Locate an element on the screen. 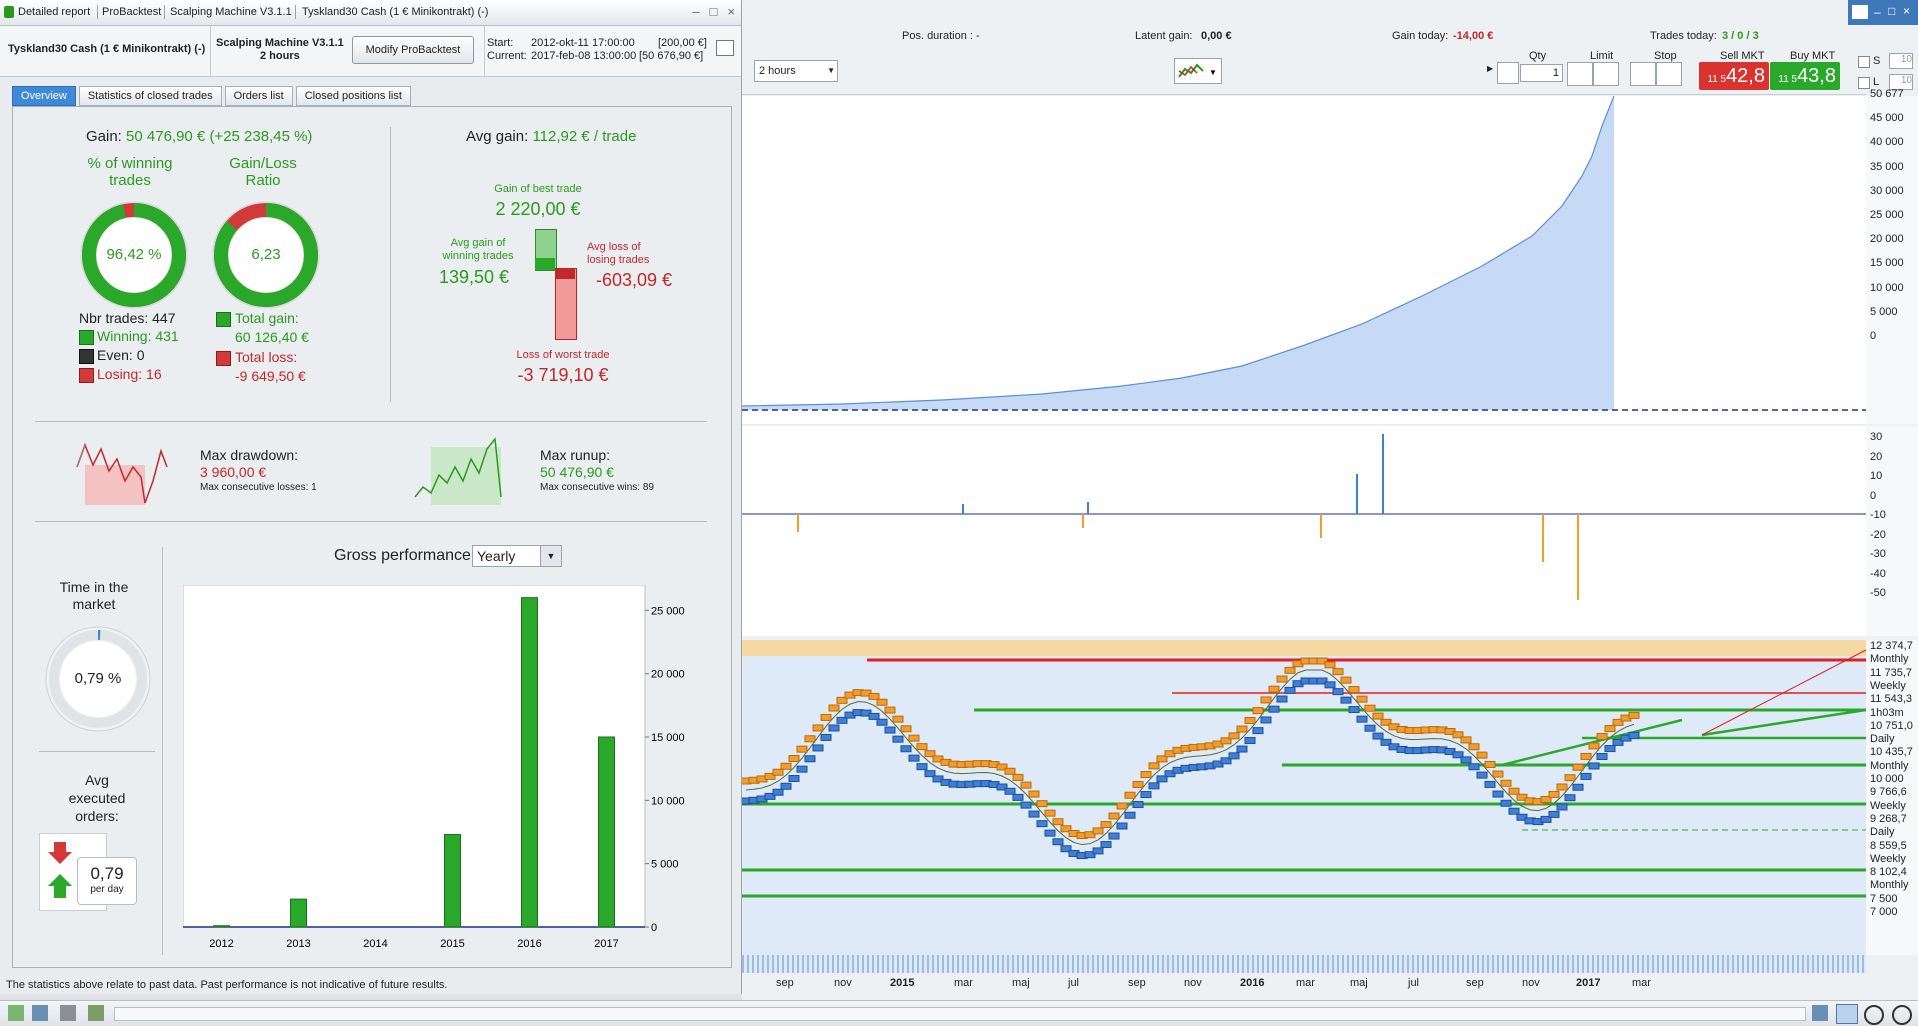 This screenshot has width=1918, height=1026. axis-label: -50 is located at coordinates (1878, 593).